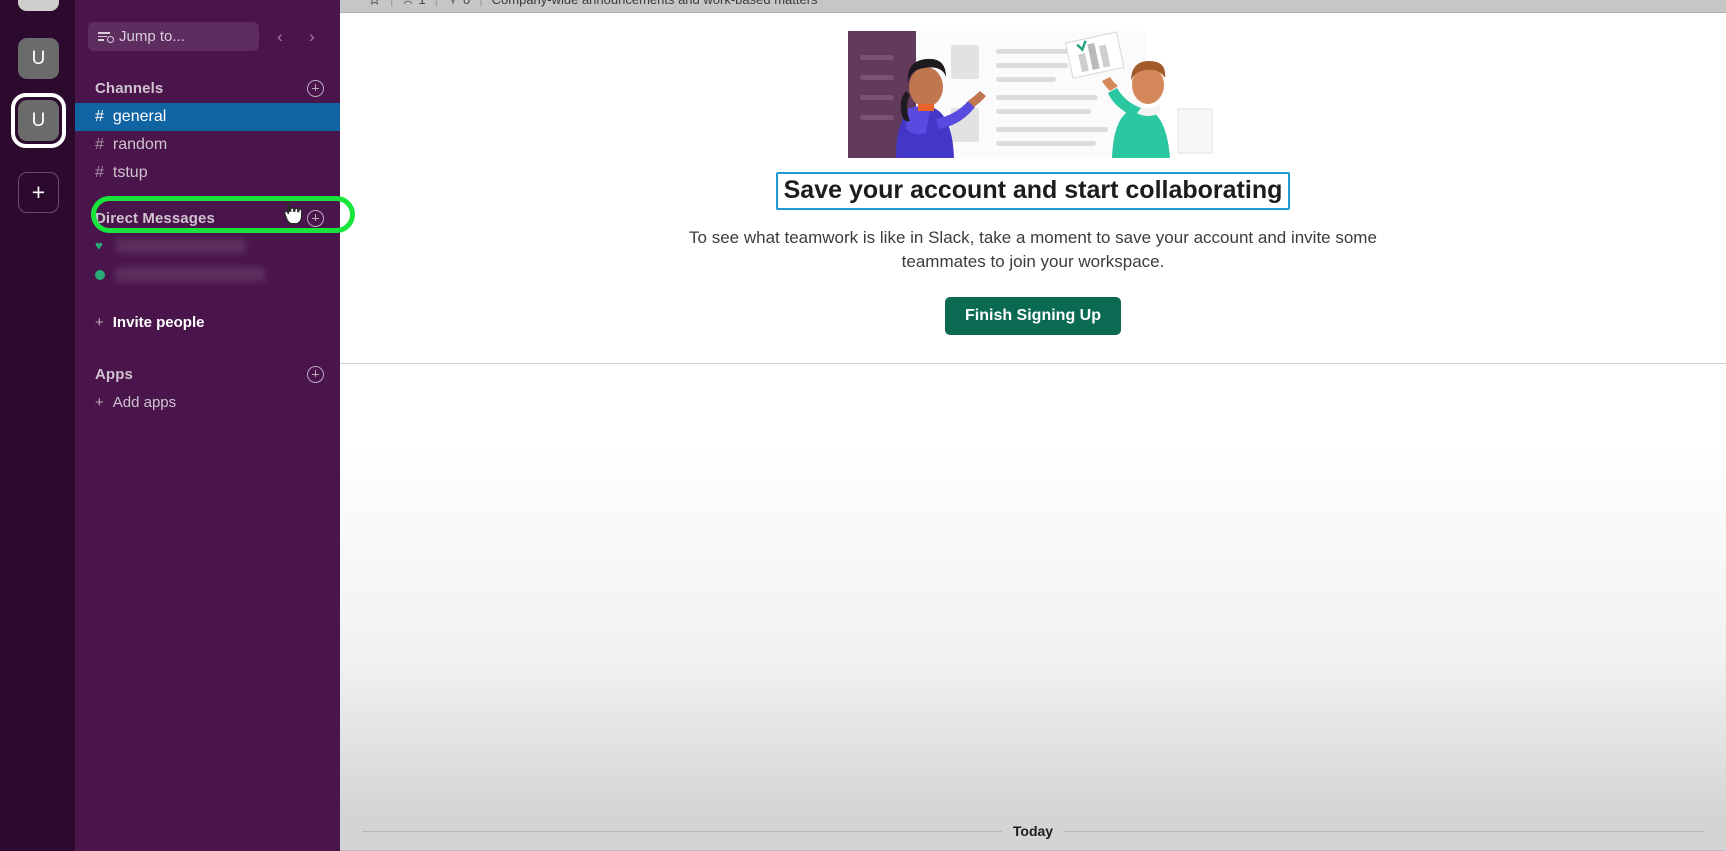 This screenshot has height=851, width=1726. What do you see at coordinates (207, 88) in the screenshot?
I see `sidebar-section-channels-header: Channels` at bounding box center [207, 88].